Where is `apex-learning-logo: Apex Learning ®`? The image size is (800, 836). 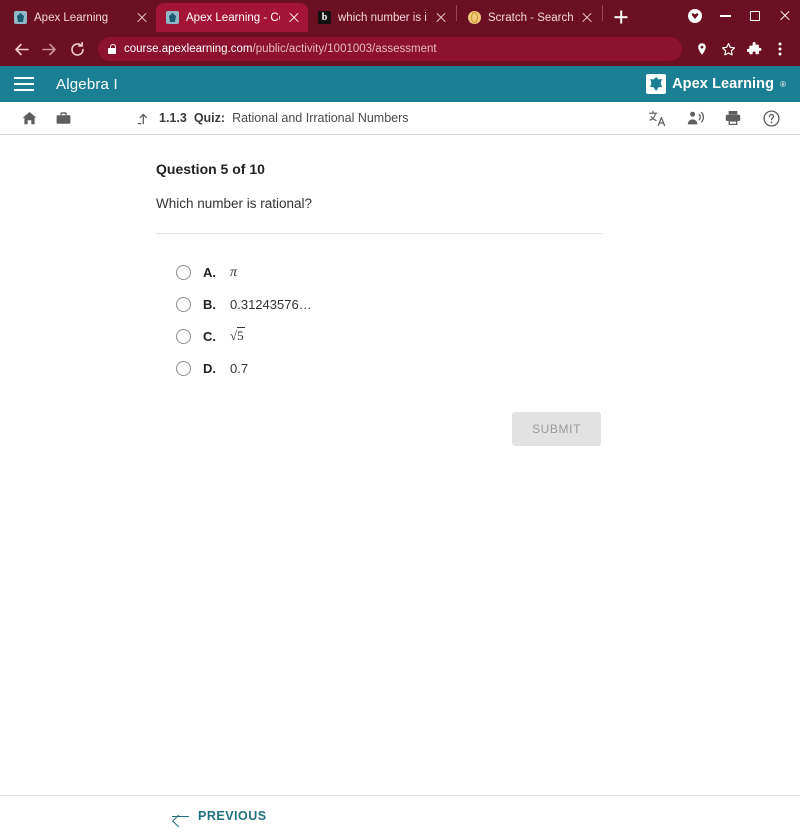
apex-learning-logo: Apex Learning ® is located at coordinates (716, 84).